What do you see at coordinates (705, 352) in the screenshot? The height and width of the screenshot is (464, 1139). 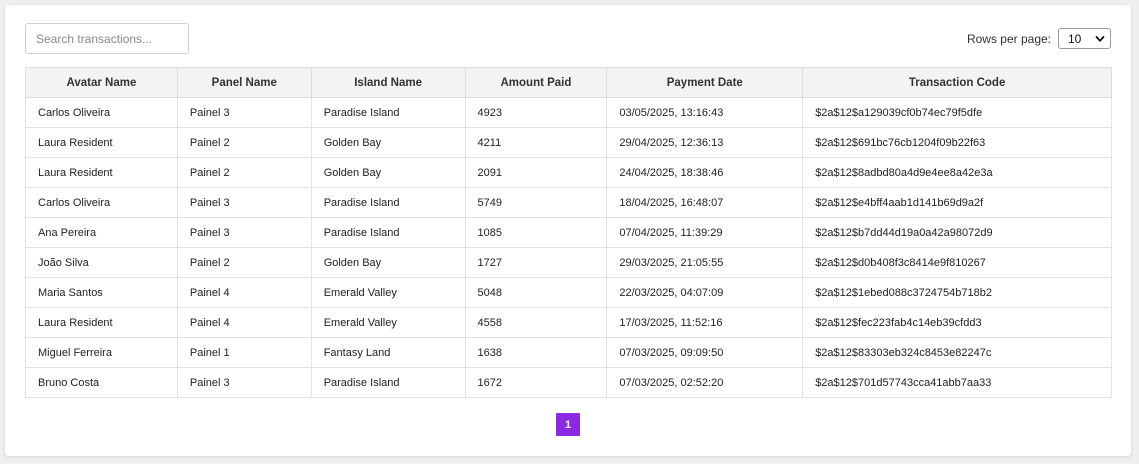 I see `payment-date-cell: 07/03/2025, 09:09:50` at bounding box center [705, 352].